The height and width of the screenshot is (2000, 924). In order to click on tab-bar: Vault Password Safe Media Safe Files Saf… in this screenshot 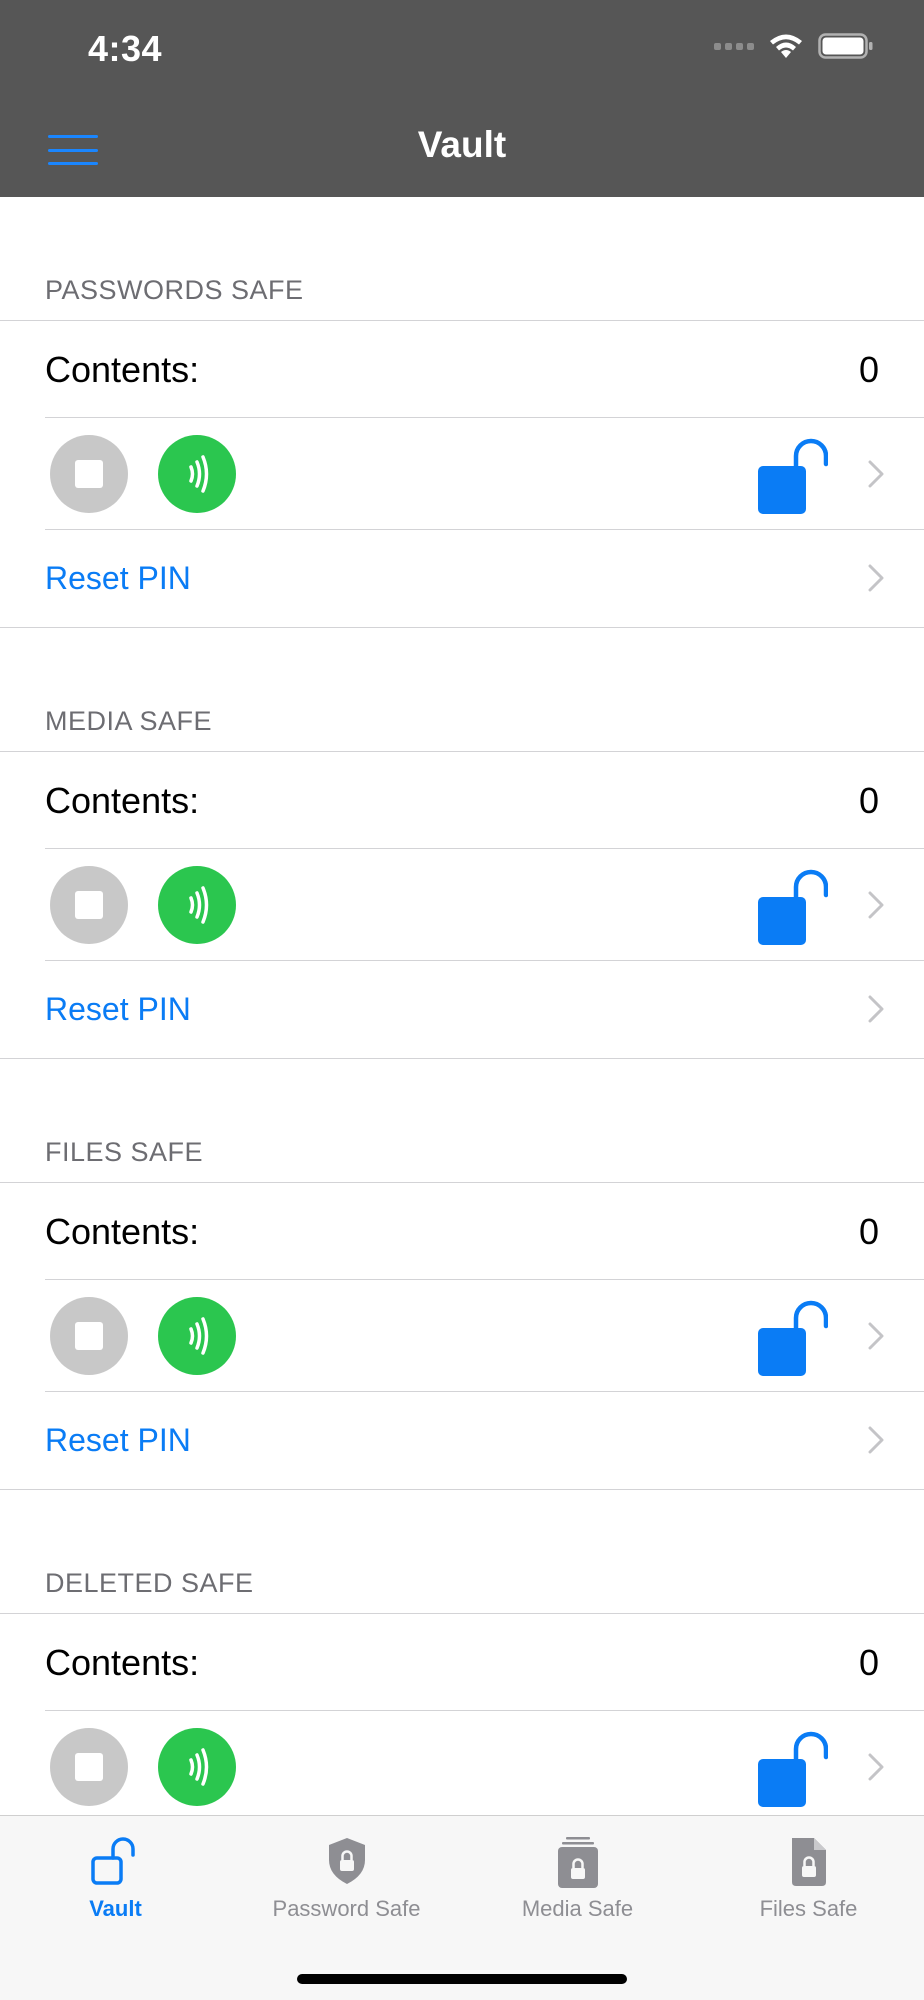, I will do `click(462, 1907)`.